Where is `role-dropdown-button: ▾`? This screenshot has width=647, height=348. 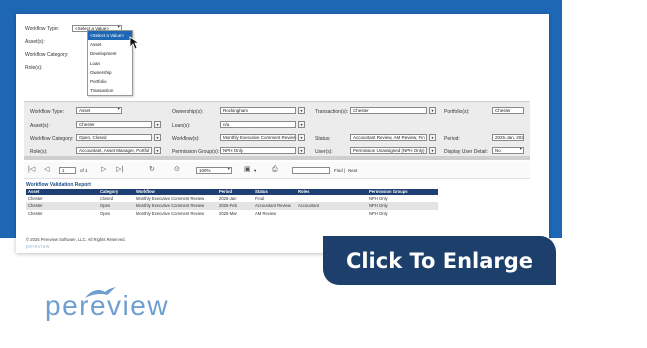
role-dropdown-button: ▾ is located at coordinates (157, 150).